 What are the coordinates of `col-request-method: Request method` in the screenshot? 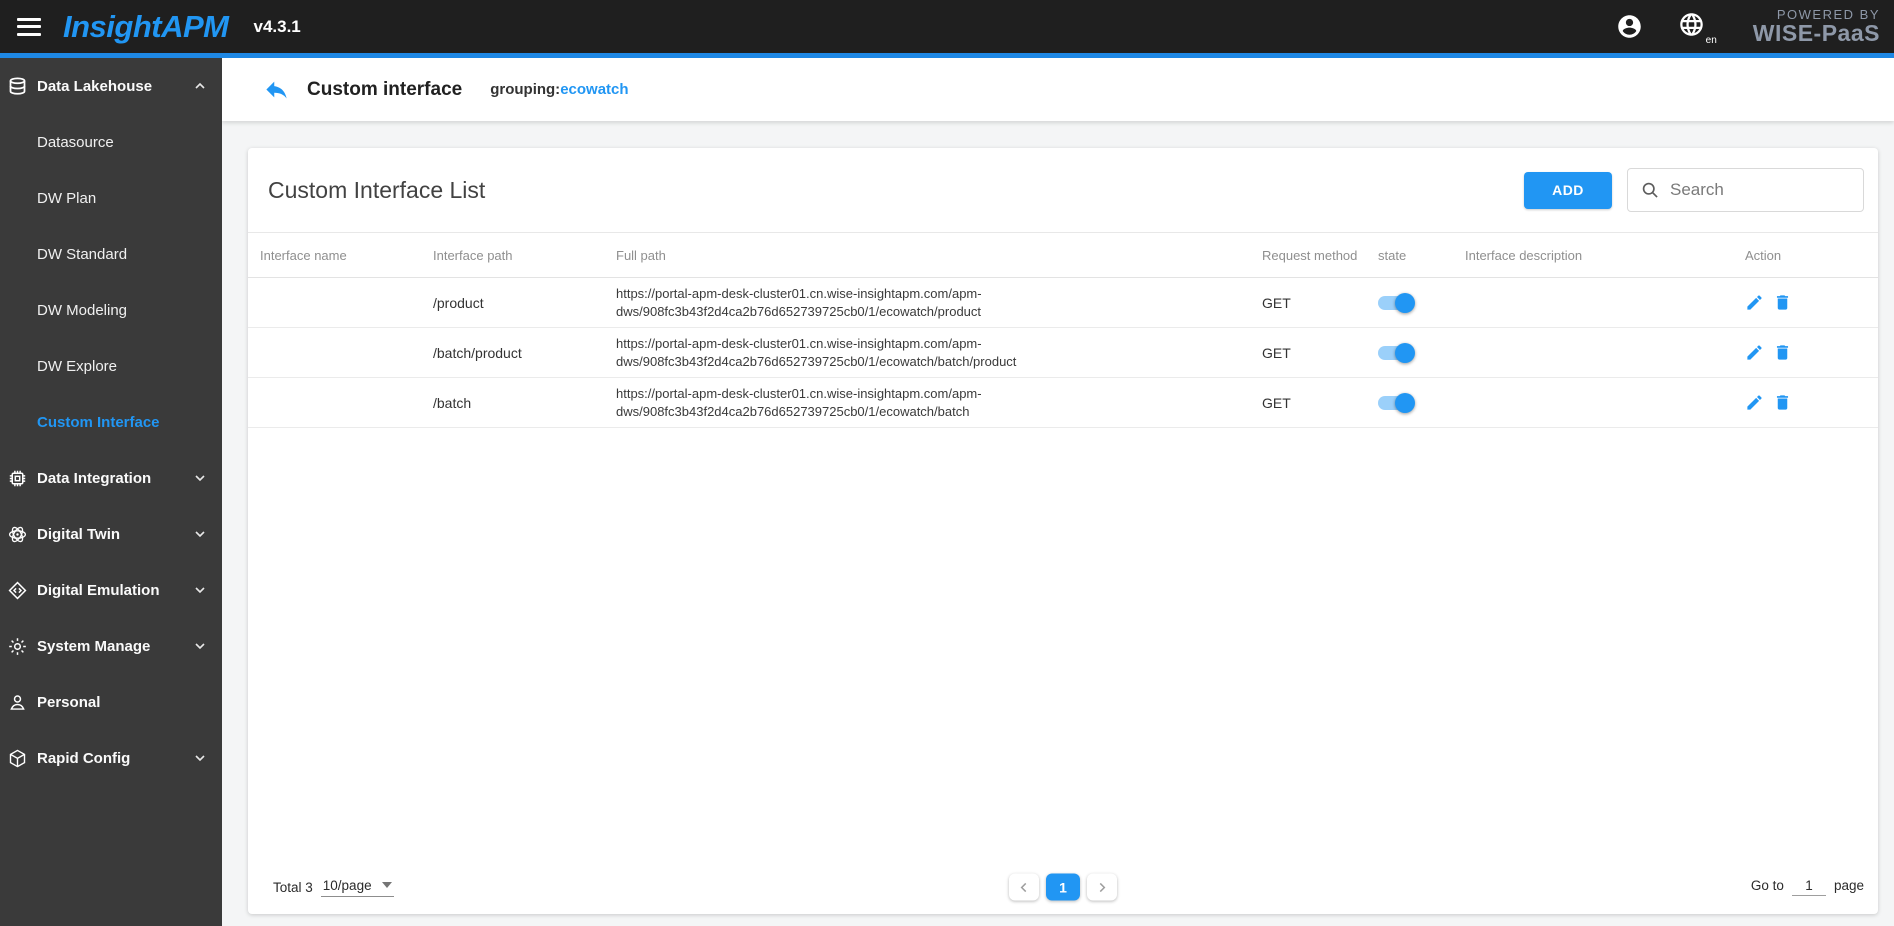 It's located at (1310, 255).